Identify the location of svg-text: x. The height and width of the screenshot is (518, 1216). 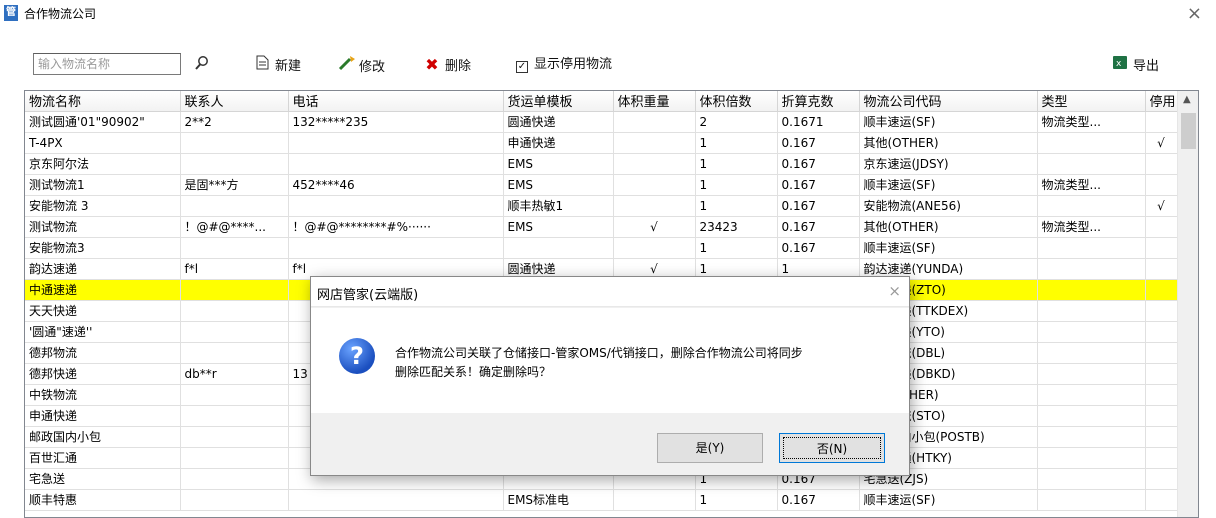
(1119, 64).